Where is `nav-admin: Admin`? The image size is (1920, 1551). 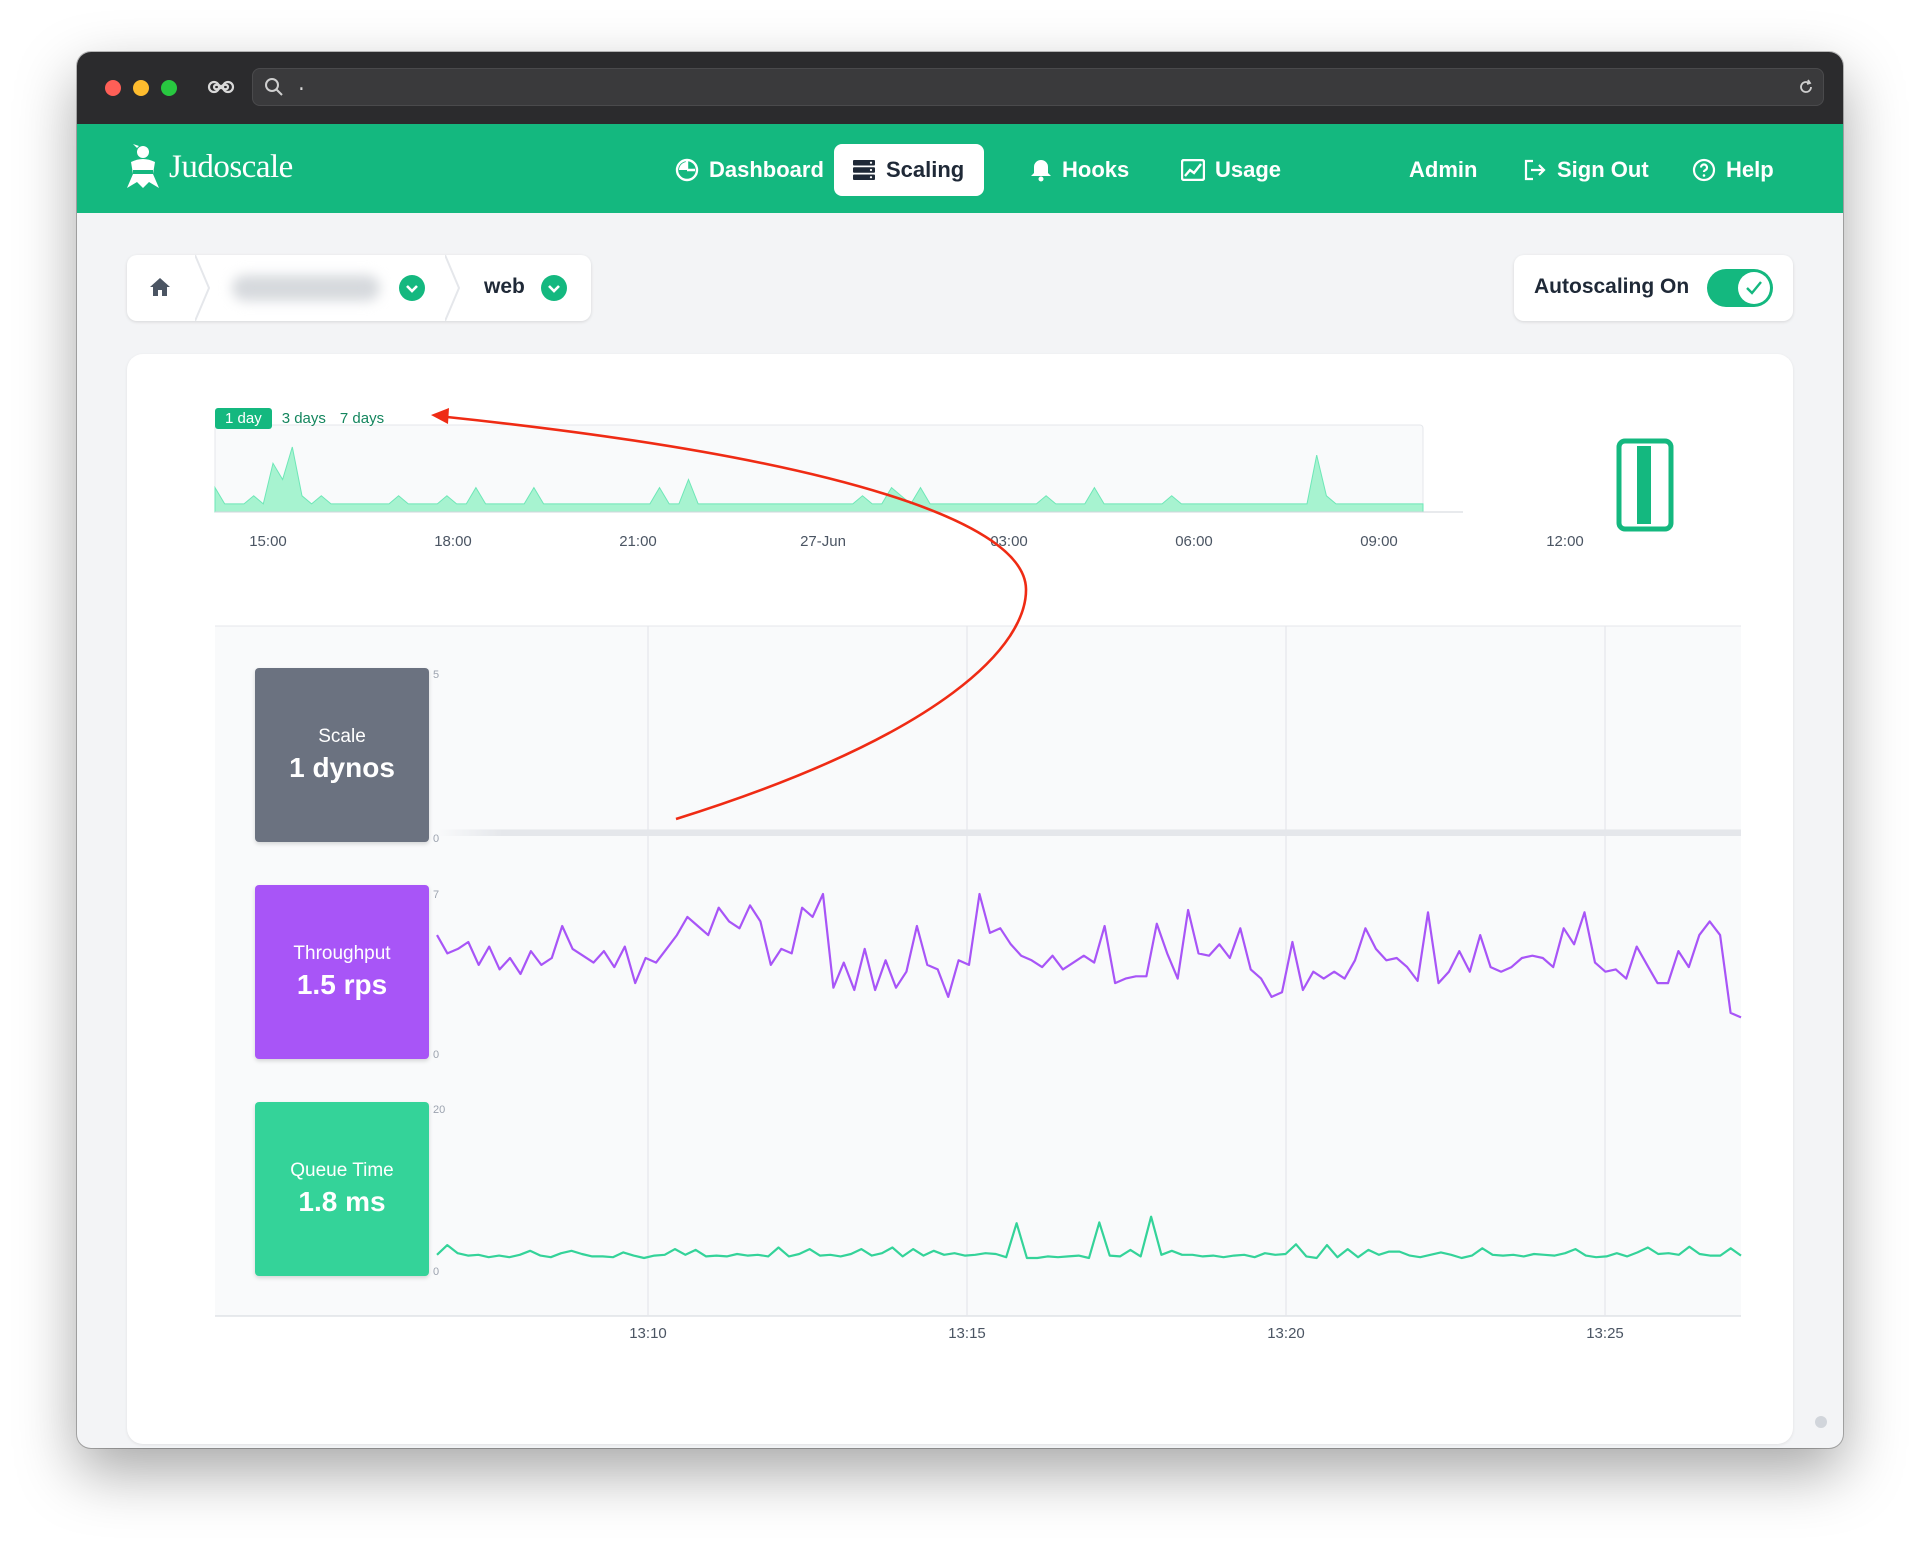
nav-admin: Admin is located at coordinates (1443, 170).